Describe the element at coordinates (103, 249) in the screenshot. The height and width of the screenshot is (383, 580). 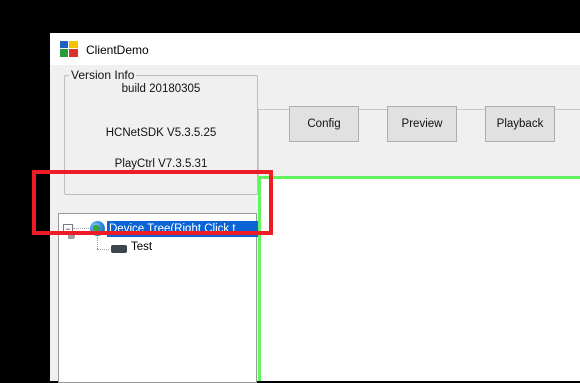
I see `tree-connector-child` at that location.